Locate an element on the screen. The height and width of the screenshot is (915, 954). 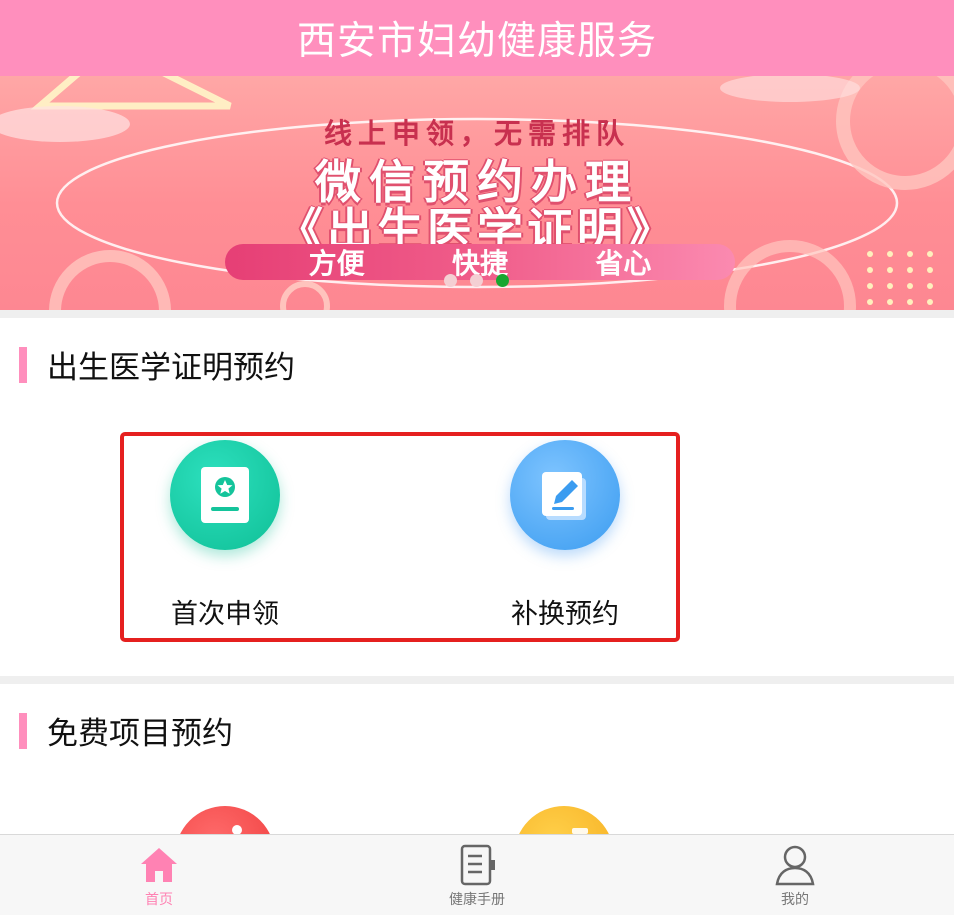
tab-mine: 我的 is located at coordinates (795, 875).